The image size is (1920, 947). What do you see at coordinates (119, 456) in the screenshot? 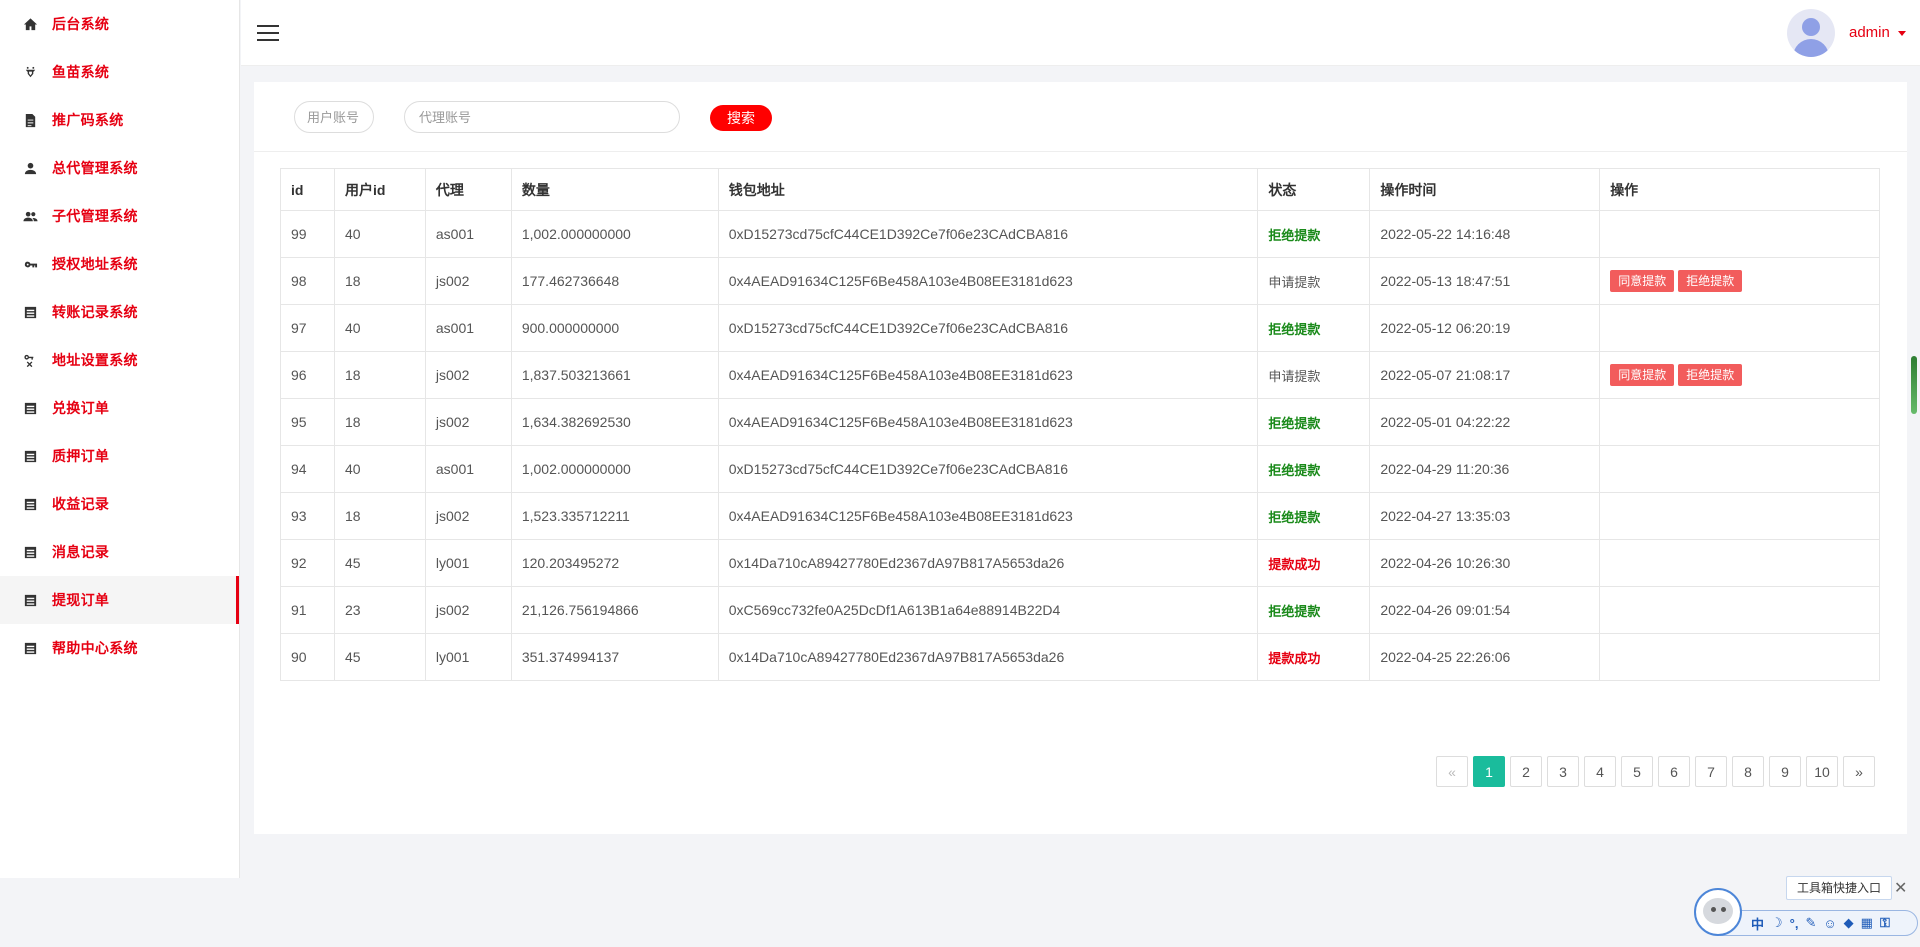
I see `sidebar-item: 质押订单` at bounding box center [119, 456].